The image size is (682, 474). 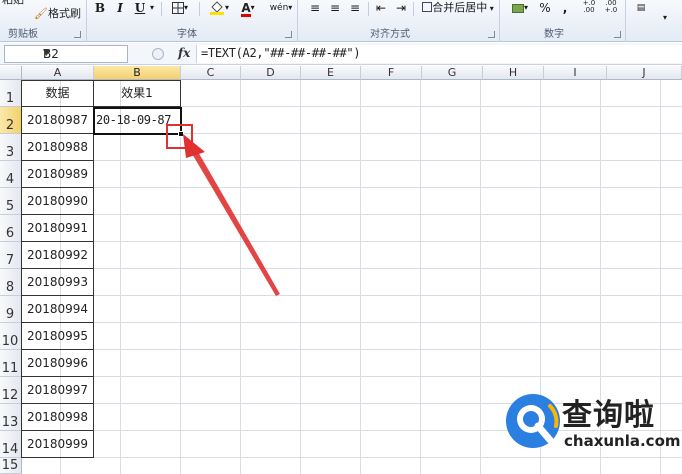 What do you see at coordinates (288, 34) in the screenshot?
I see `font-launcher-icon` at bounding box center [288, 34].